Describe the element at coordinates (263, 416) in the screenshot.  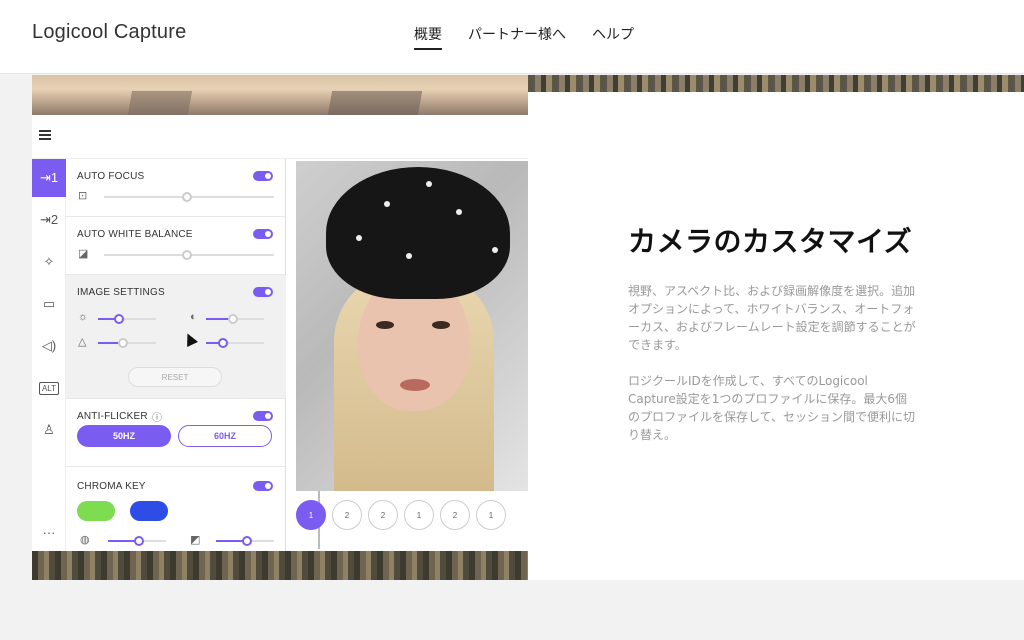
I see `anti-flicker-toggle` at that location.